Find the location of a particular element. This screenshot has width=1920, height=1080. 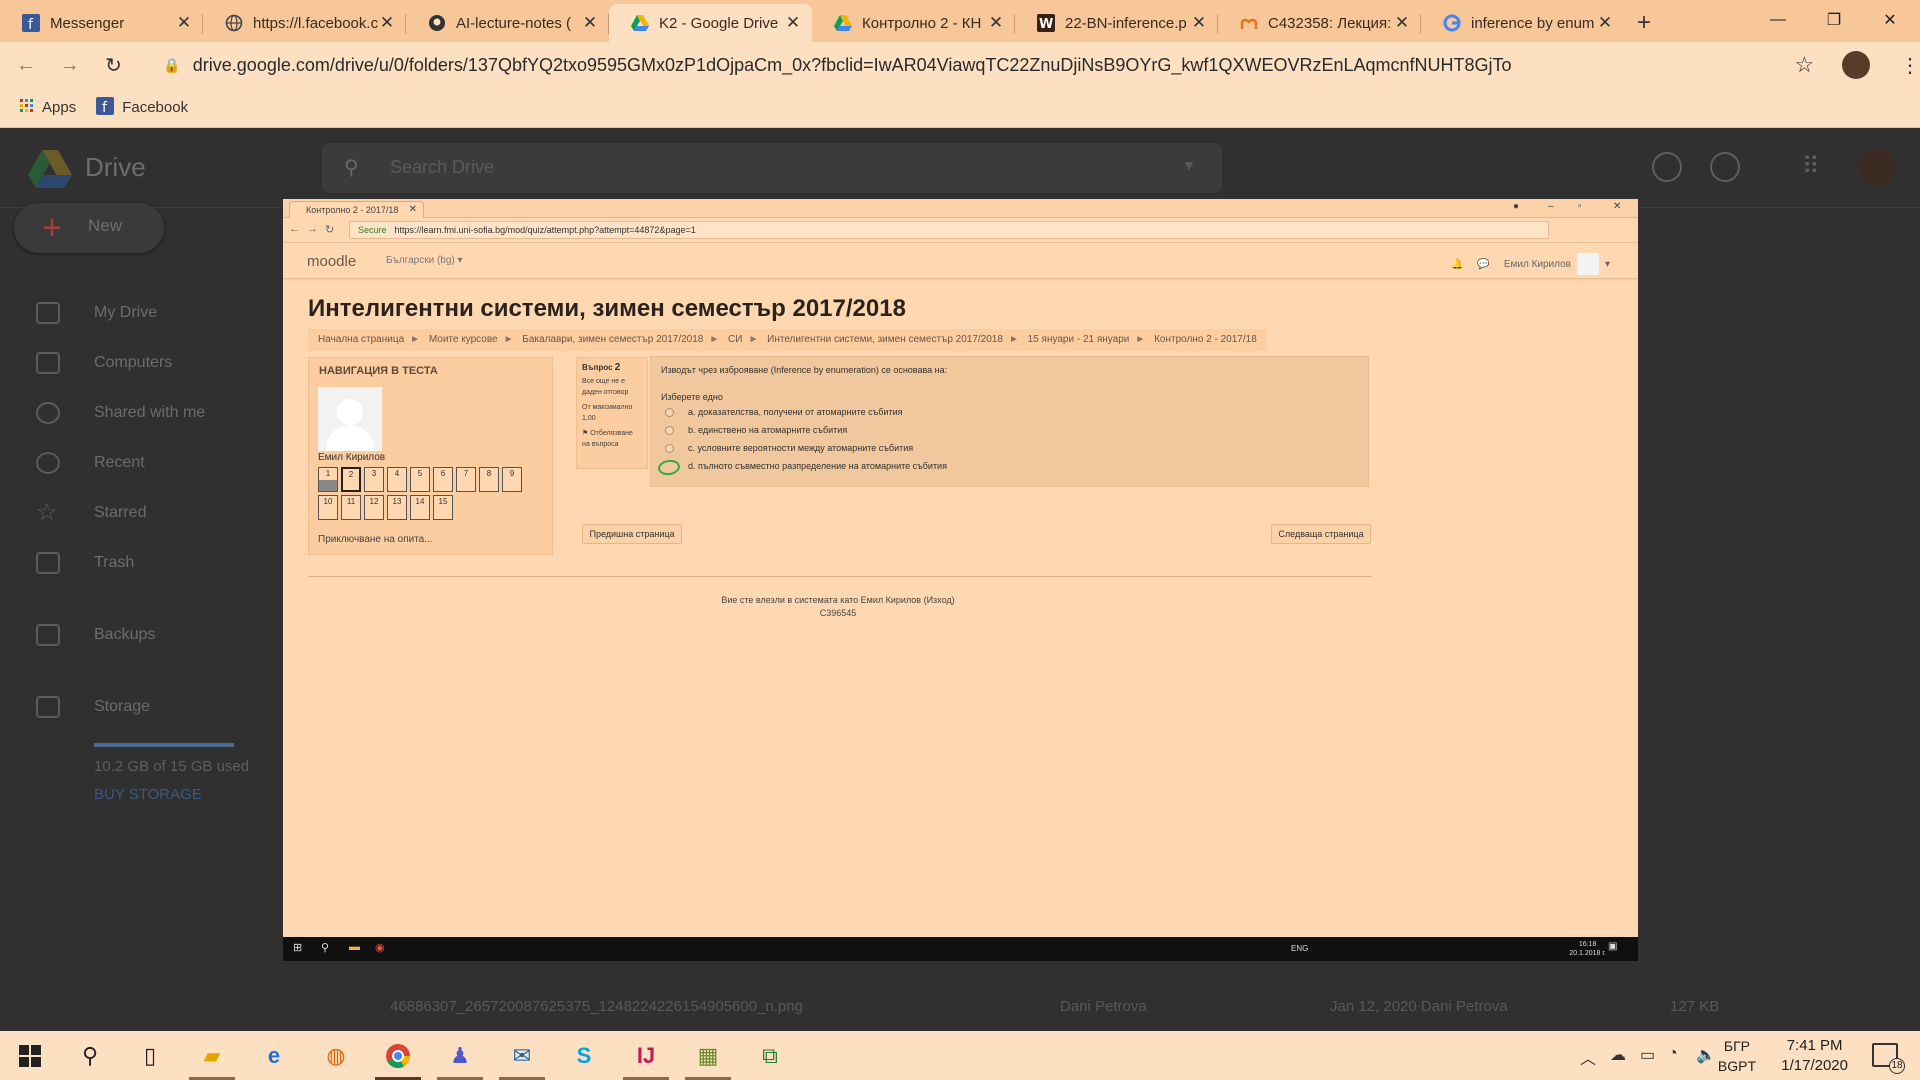

action-center-icon: 18 is located at coordinates (1888, 1058).